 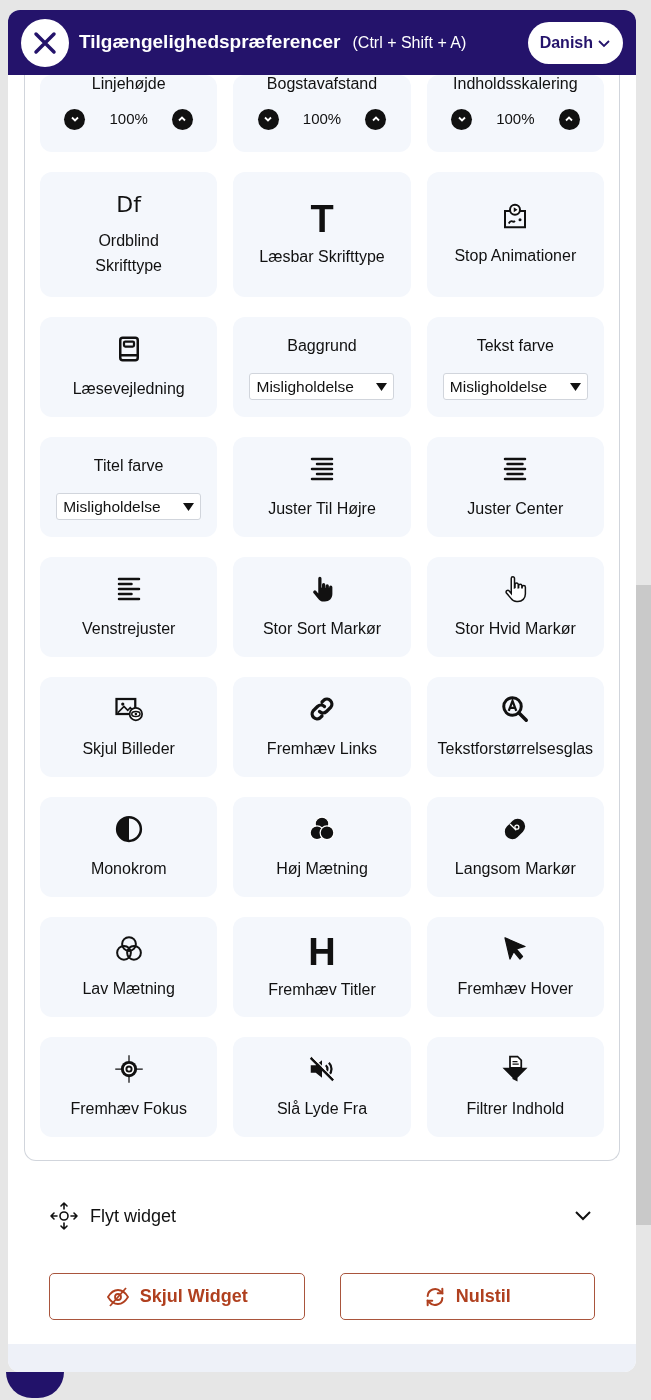 I want to click on close-button, so click(x=45, y=42).